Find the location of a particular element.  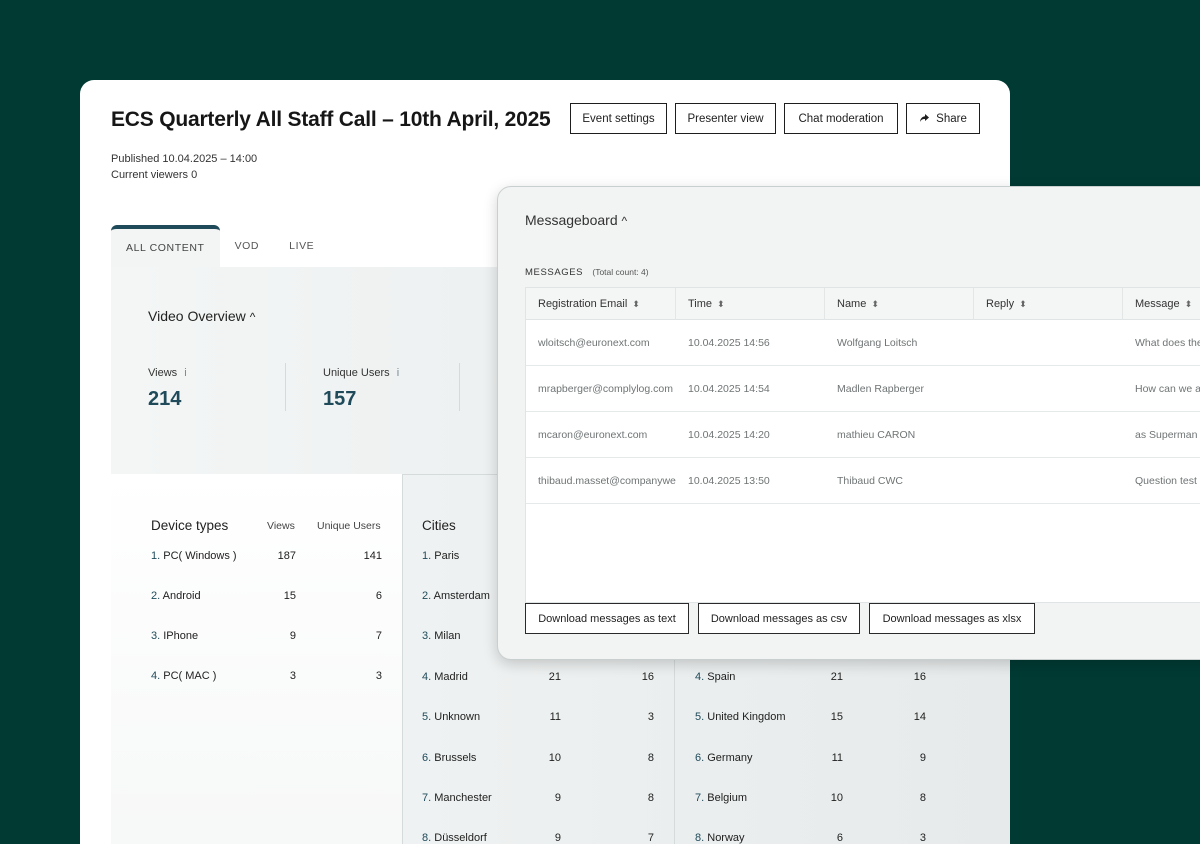

list-item: 1. PC( Windows ) is located at coordinates (194, 556).